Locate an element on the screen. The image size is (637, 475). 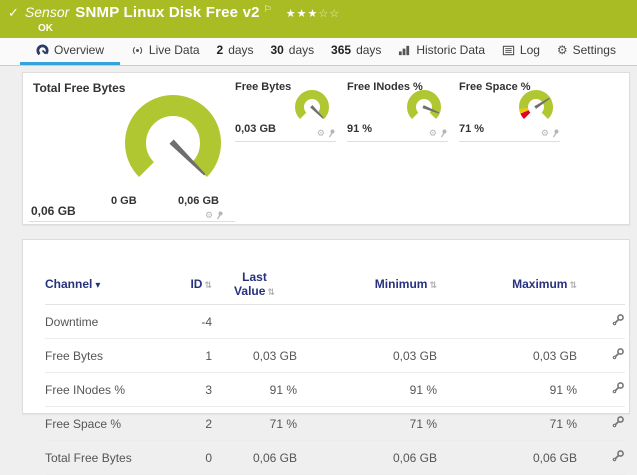
table-row-free-space: Free Space % 2 71 % 71 % 71 % is located at coordinates (335, 423).